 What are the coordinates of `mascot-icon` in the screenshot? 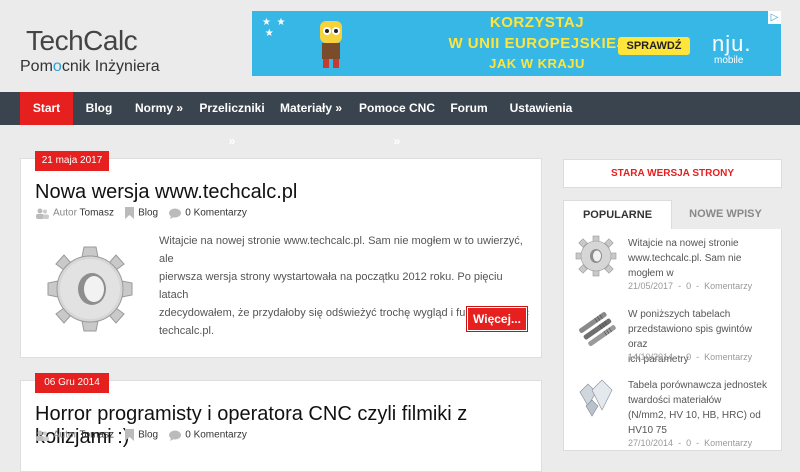 It's located at (331, 44).